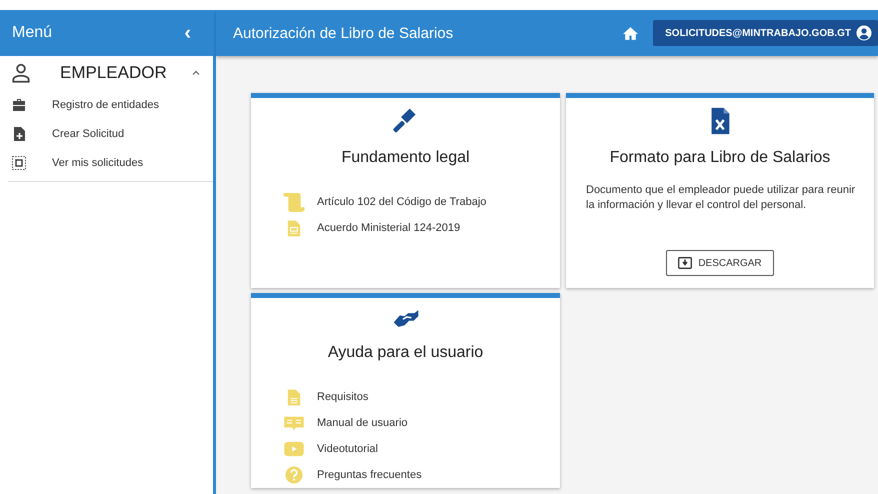 The width and height of the screenshot is (878, 494). Describe the element at coordinates (720, 158) in the screenshot. I see `card-title: Formato para Libro de Salarios` at that location.